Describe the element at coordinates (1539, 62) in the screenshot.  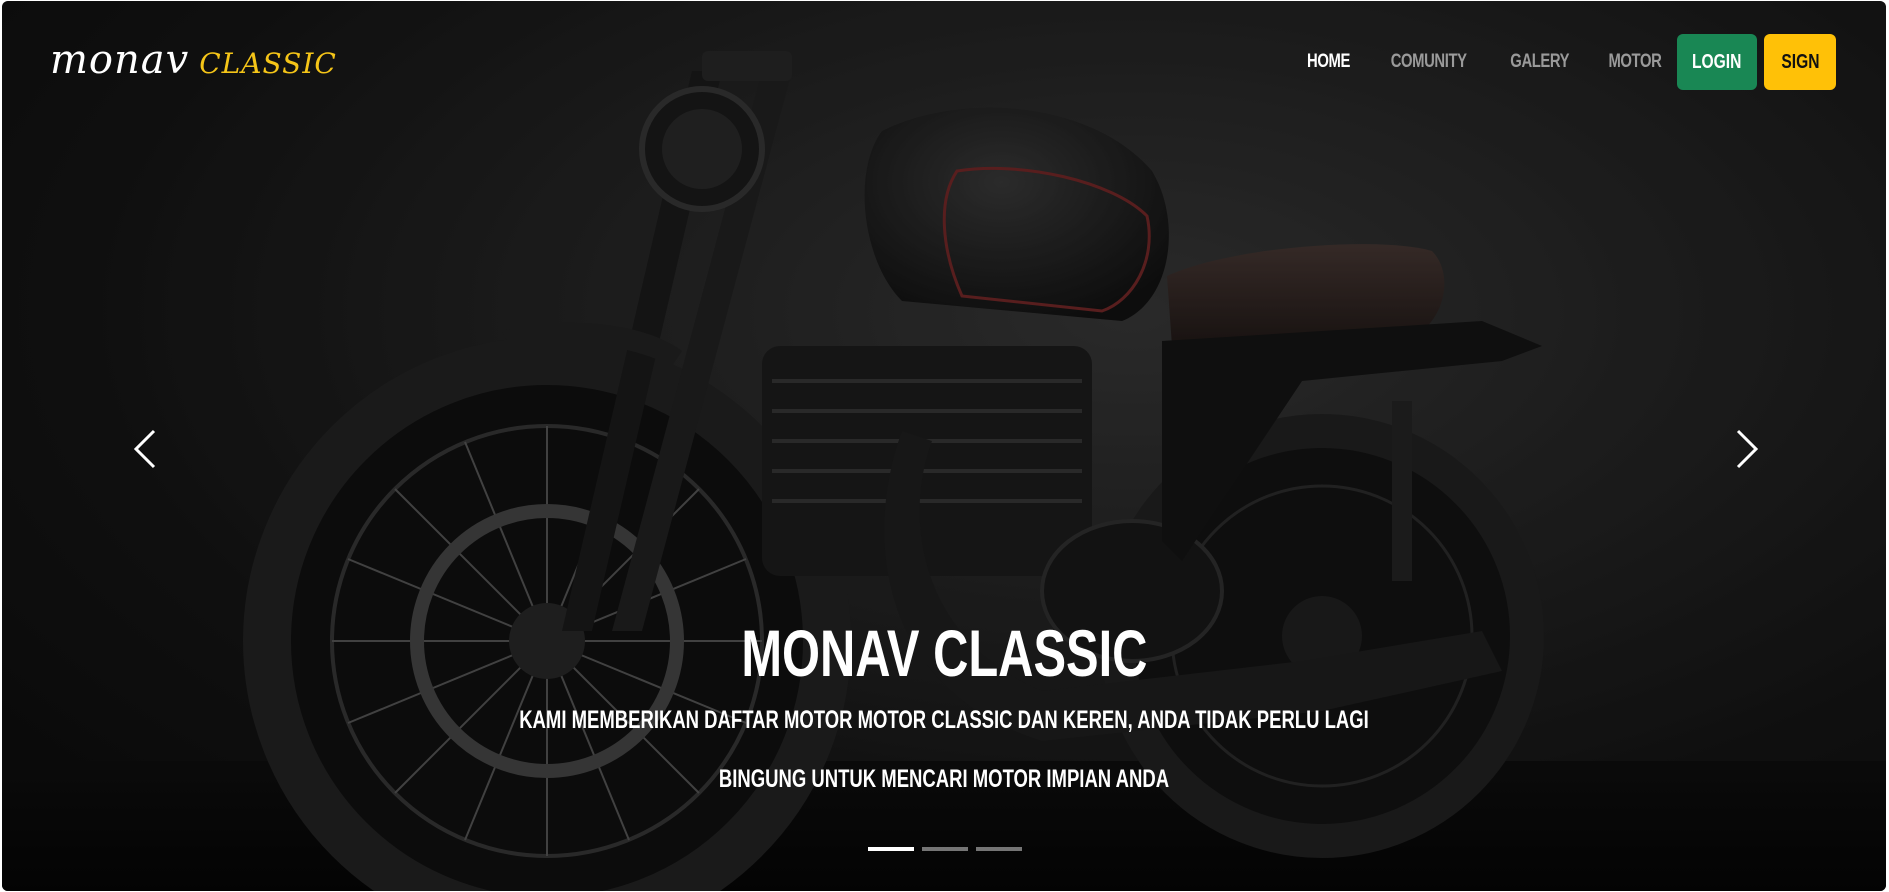
I see `nav-link-galery: GALERY` at that location.